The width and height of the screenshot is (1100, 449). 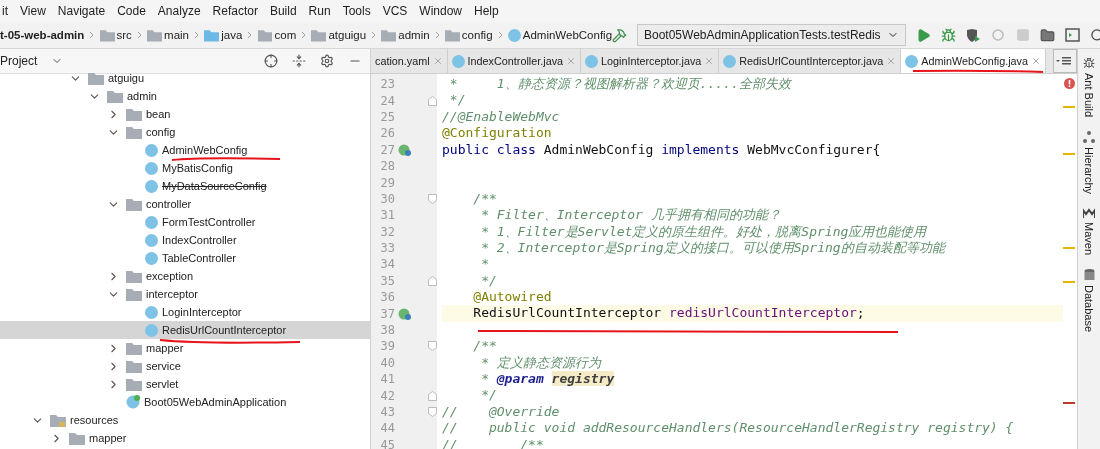 I want to click on line-number: 35, so click(x=387, y=280).